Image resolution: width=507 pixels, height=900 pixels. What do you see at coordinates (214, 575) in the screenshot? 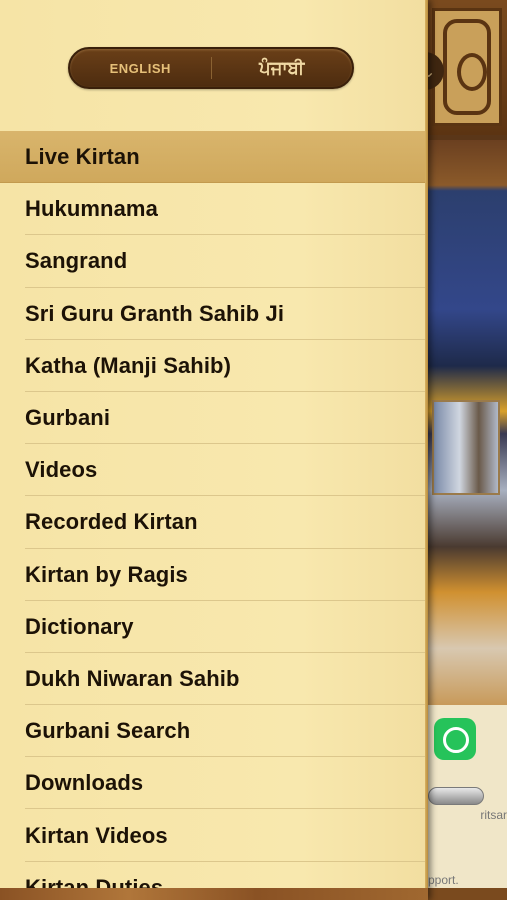
I see `menu-item-kirtan-by-ragis: Kirtan by Ragis` at bounding box center [214, 575].